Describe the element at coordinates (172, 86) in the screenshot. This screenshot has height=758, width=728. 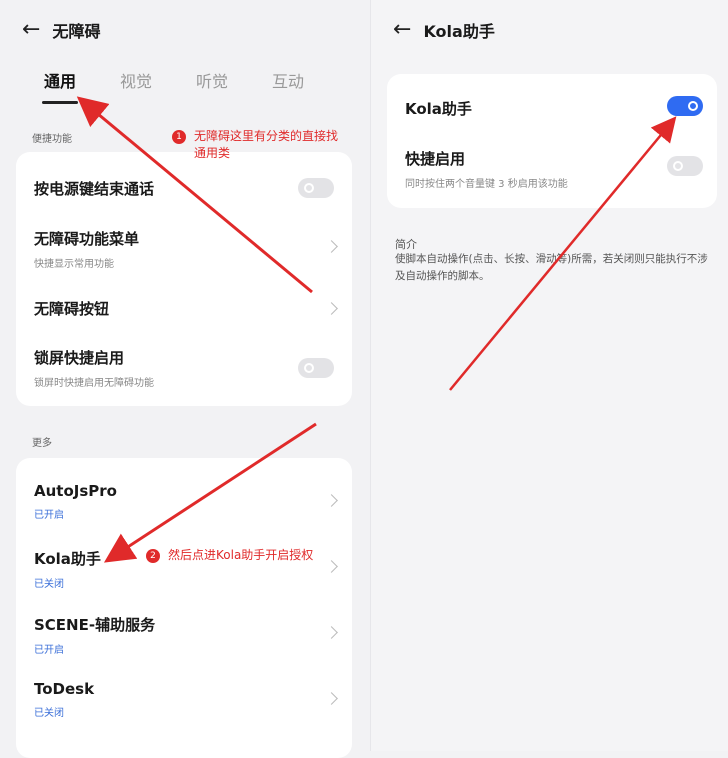
I see `category-tabs: 通用 视觉 听觉 互动` at that location.